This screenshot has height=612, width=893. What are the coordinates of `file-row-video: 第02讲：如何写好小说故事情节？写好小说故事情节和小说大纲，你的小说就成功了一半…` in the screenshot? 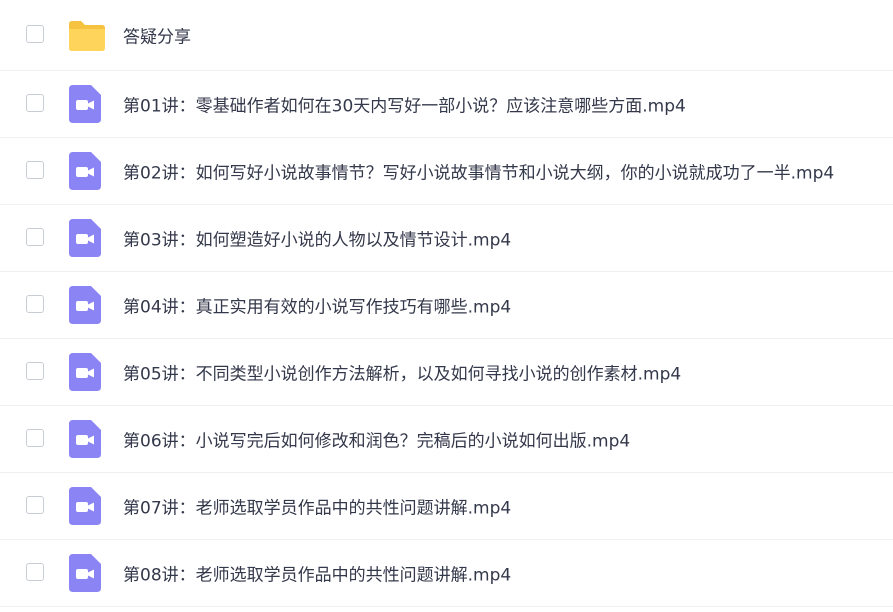 It's located at (446, 171).